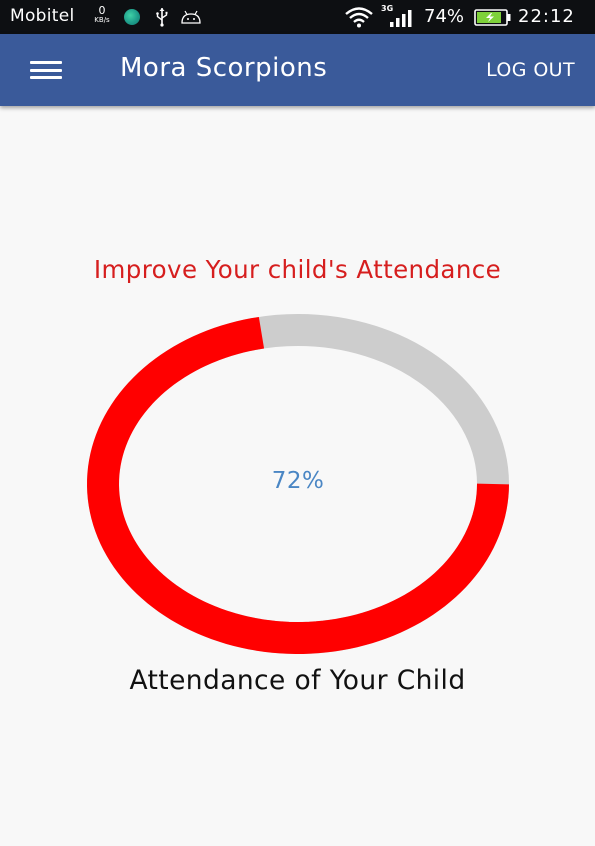  What do you see at coordinates (162, 17) in the screenshot?
I see `usb-icon` at bounding box center [162, 17].